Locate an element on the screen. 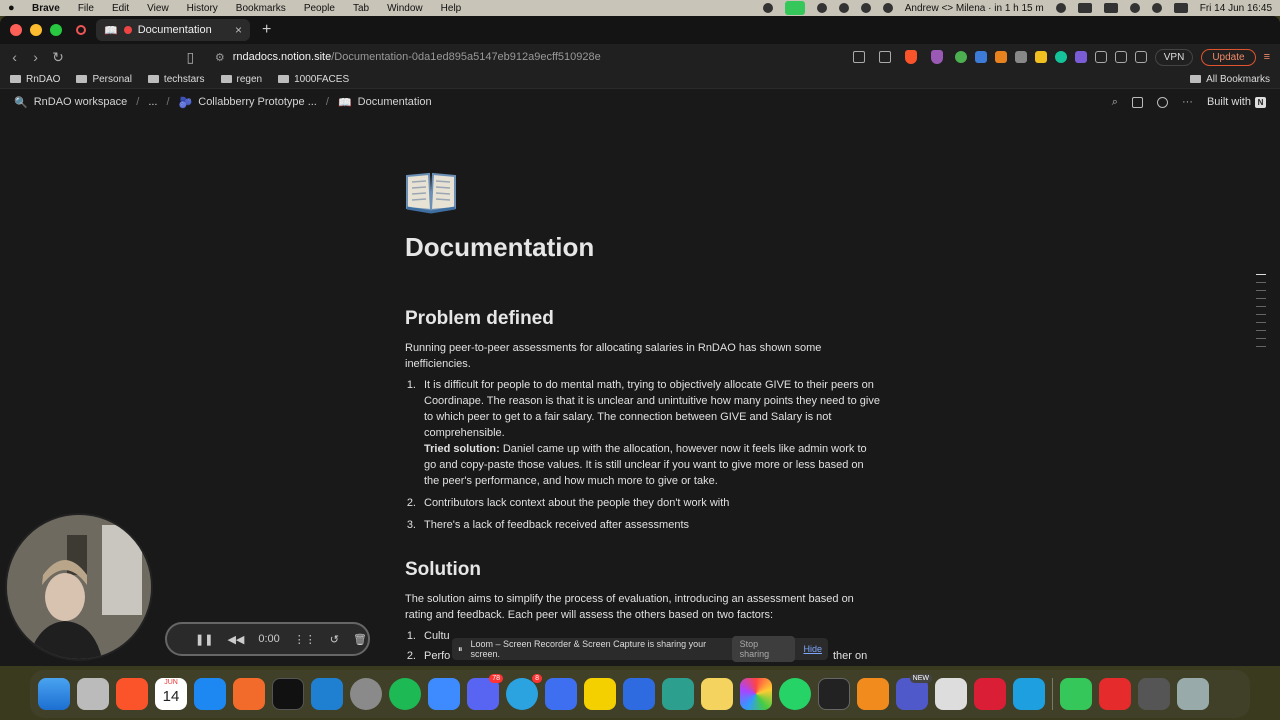 This screenshot has width=1280, height=720. shape-app-icon is located at coordinates (873, 694).